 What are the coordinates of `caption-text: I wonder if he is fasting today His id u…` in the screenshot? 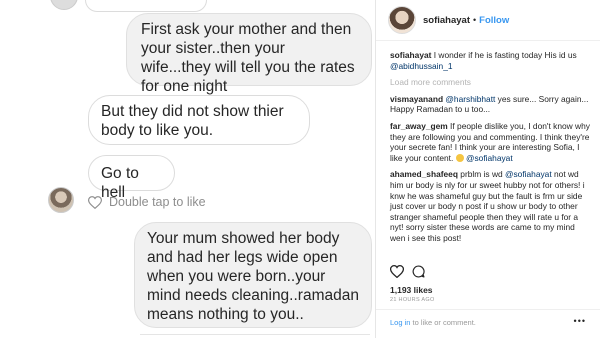 It's located at (504, 55).